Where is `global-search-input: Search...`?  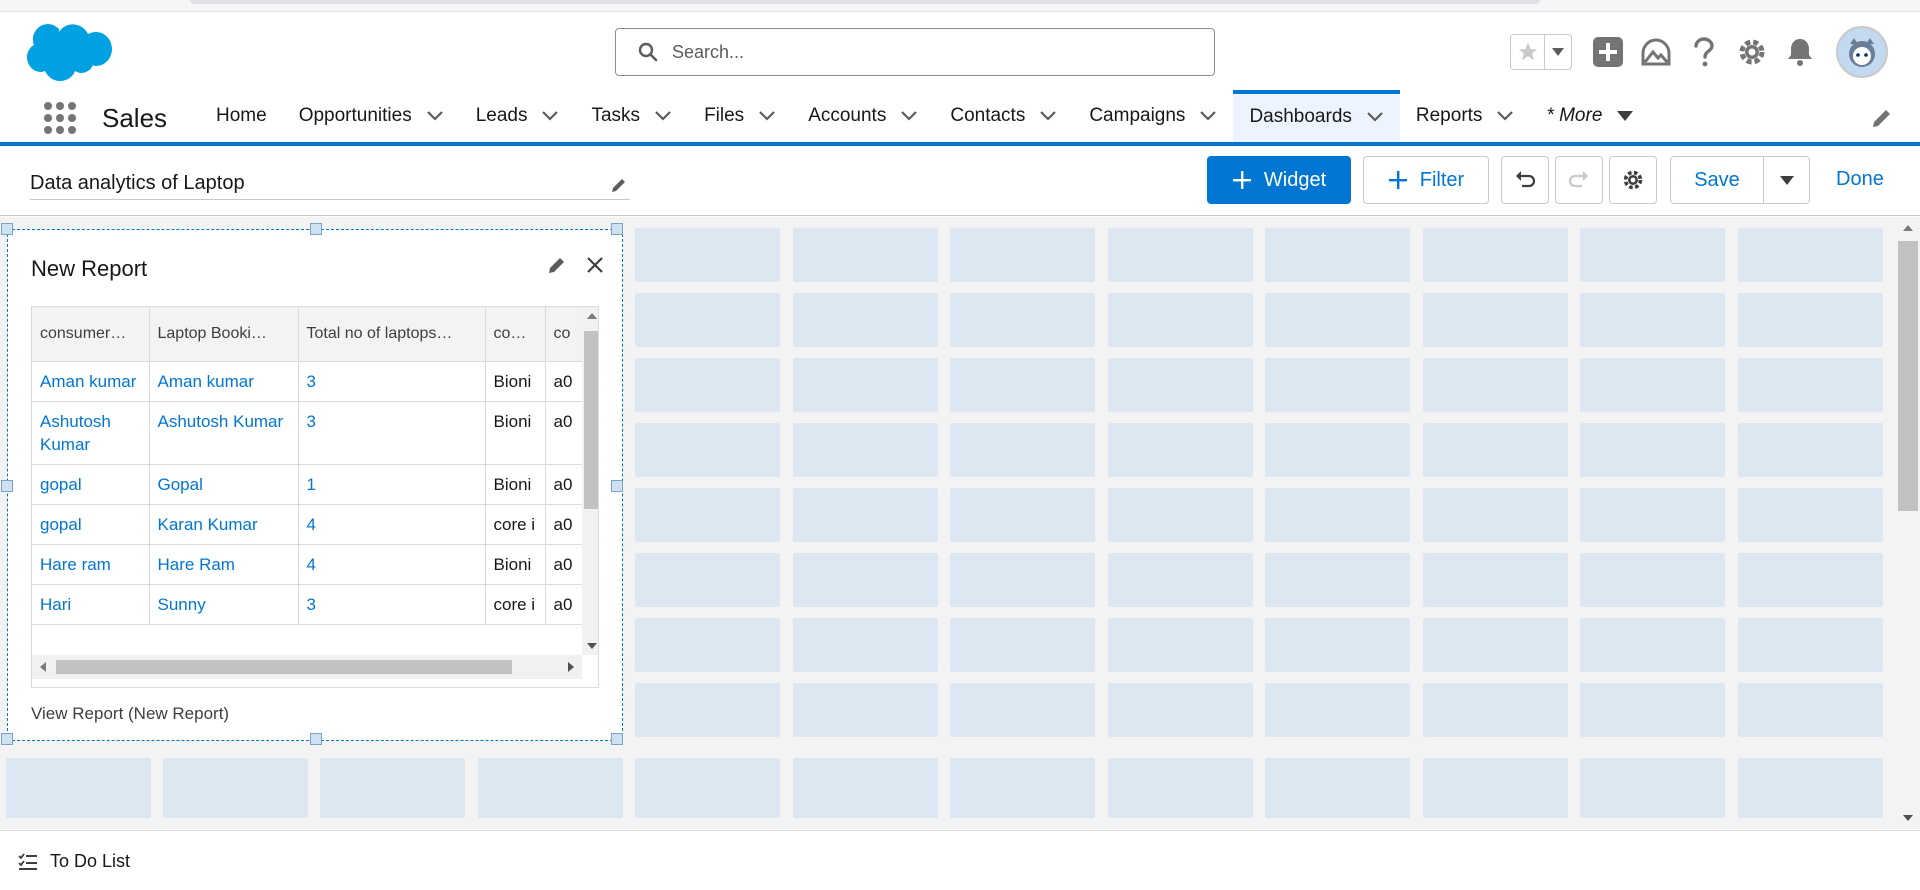 global-search-input: Search... is located at coordinates (915, 52).